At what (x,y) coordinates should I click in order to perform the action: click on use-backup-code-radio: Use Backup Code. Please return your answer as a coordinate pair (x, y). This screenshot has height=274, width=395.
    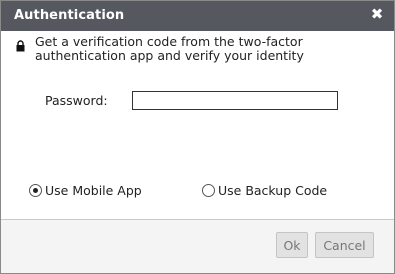
    Looking at the image, I should click on (264, 190).